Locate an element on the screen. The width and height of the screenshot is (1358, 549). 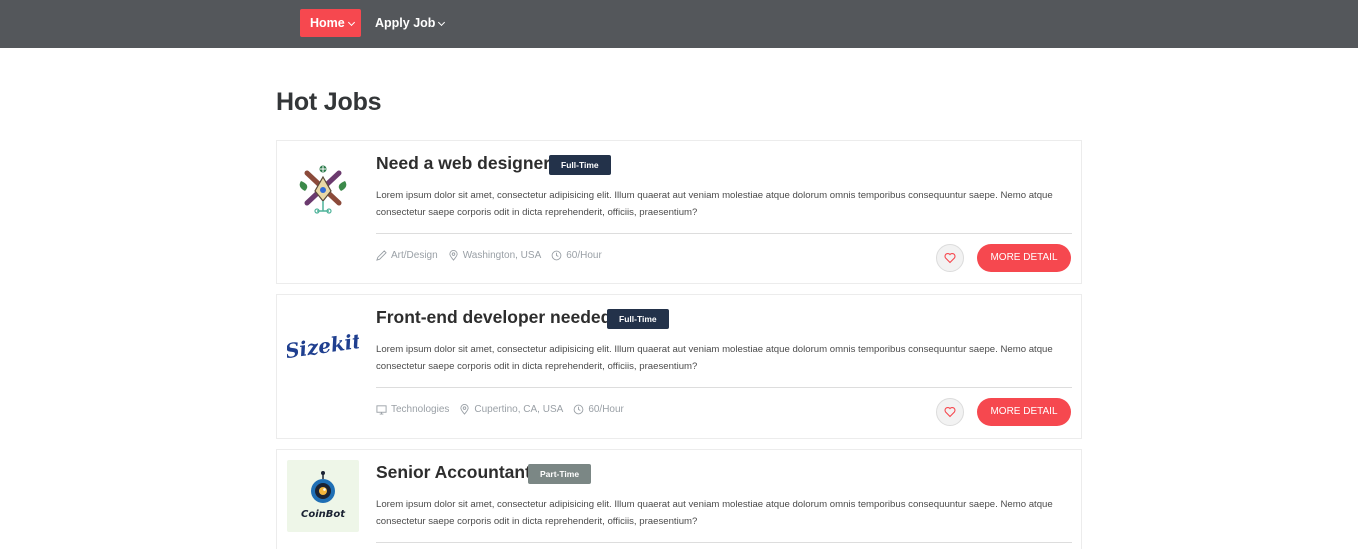
job-category-label: Technologies is located at coordinates (420, 409).